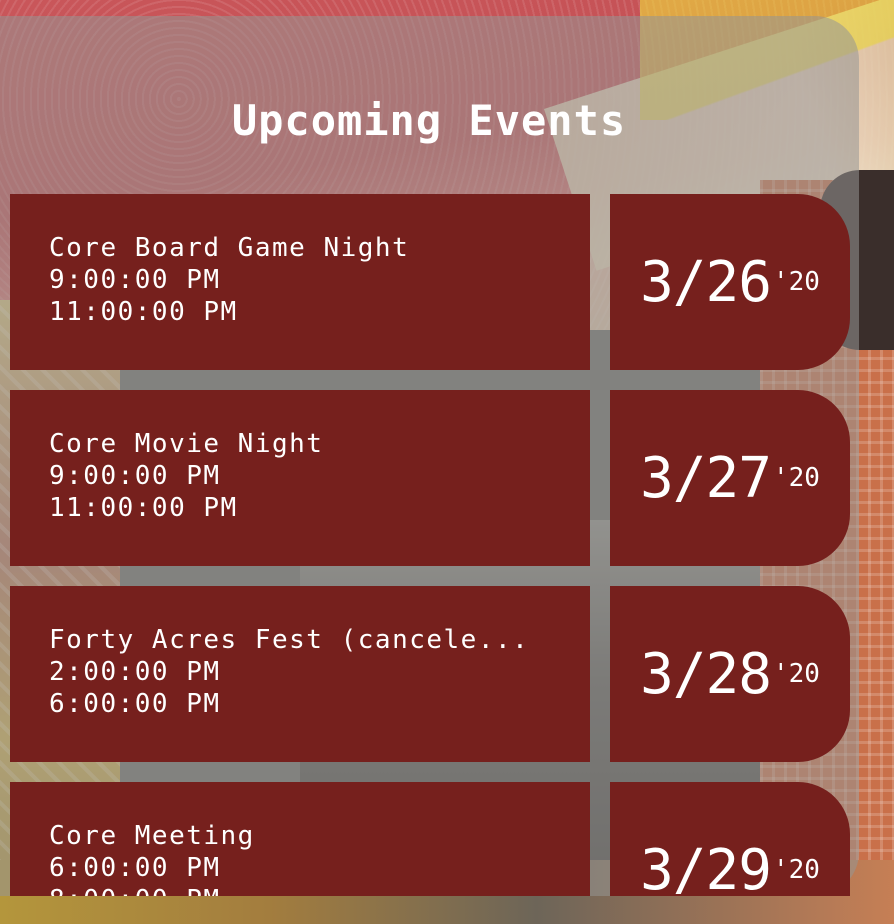  Describe the element at coordinates (135, 868) in the screenshot. I see `event-start-time: 6:00:00 PM` at that location.